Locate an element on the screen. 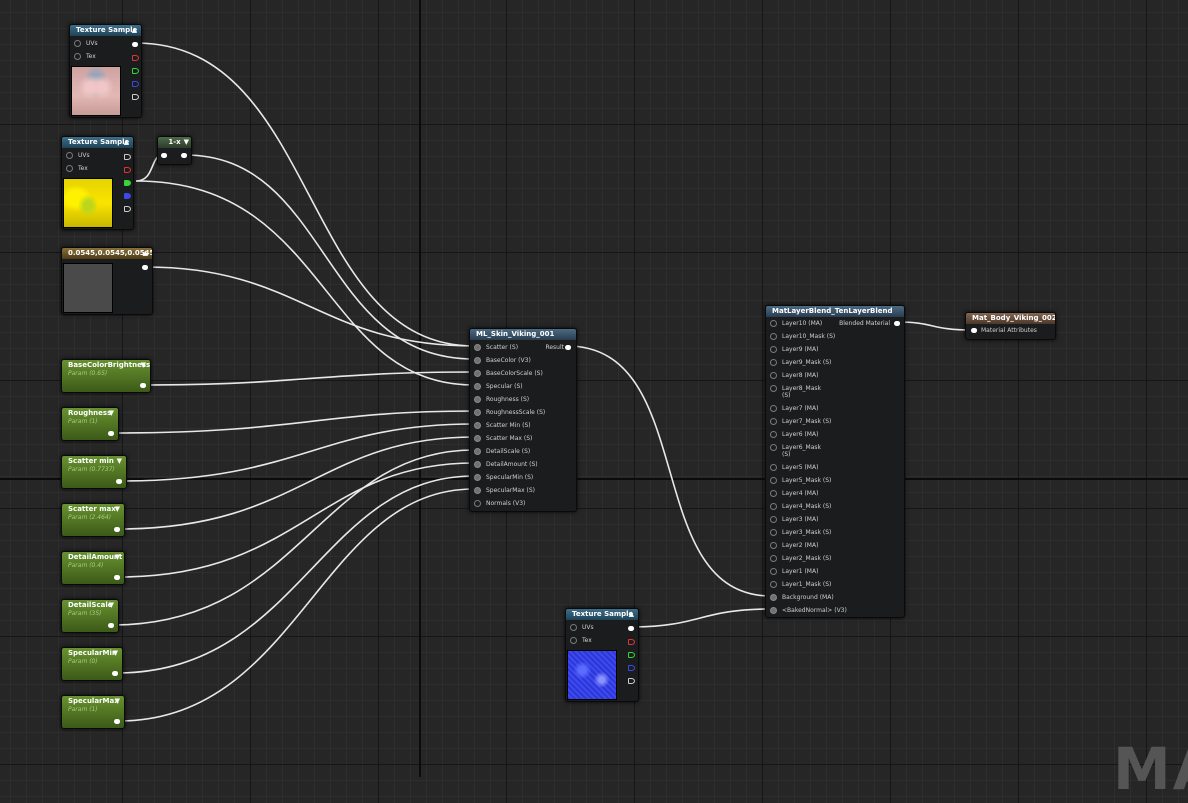  input-row: RoughnessScale (S) is located at coordinates (509, 412).